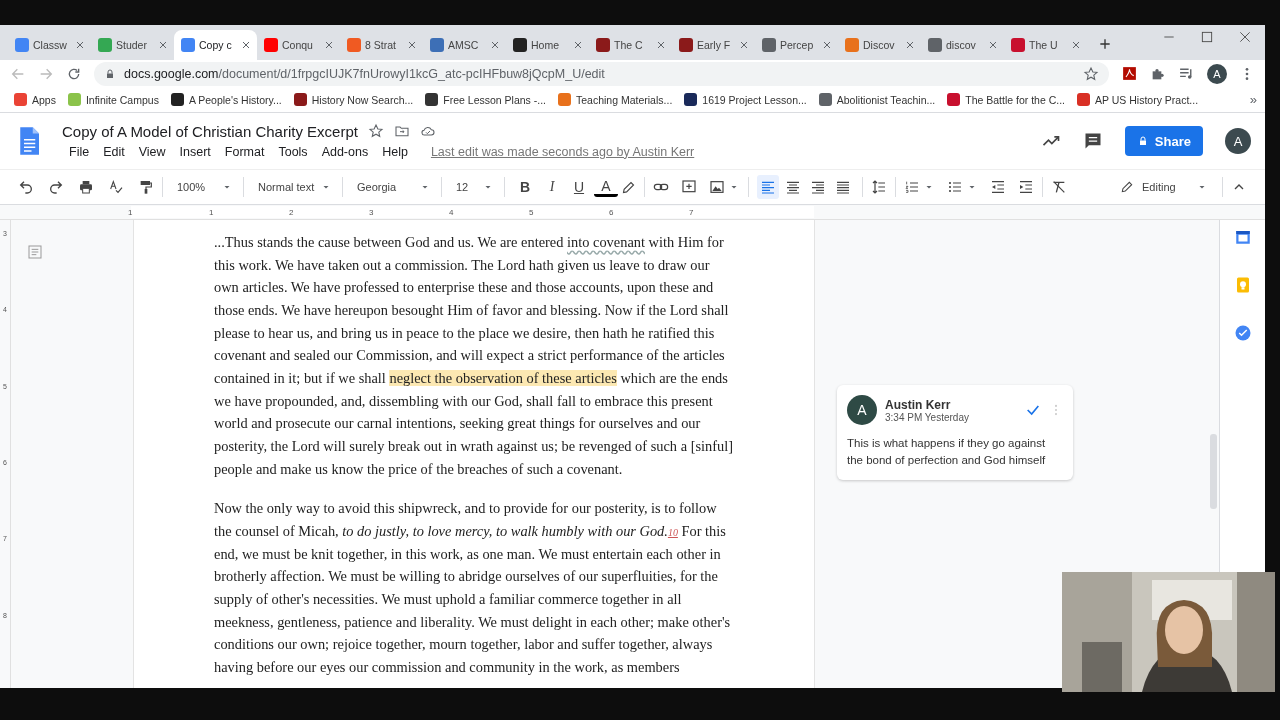  I want to click on menu-item: Add-ons, so click(345, 151).